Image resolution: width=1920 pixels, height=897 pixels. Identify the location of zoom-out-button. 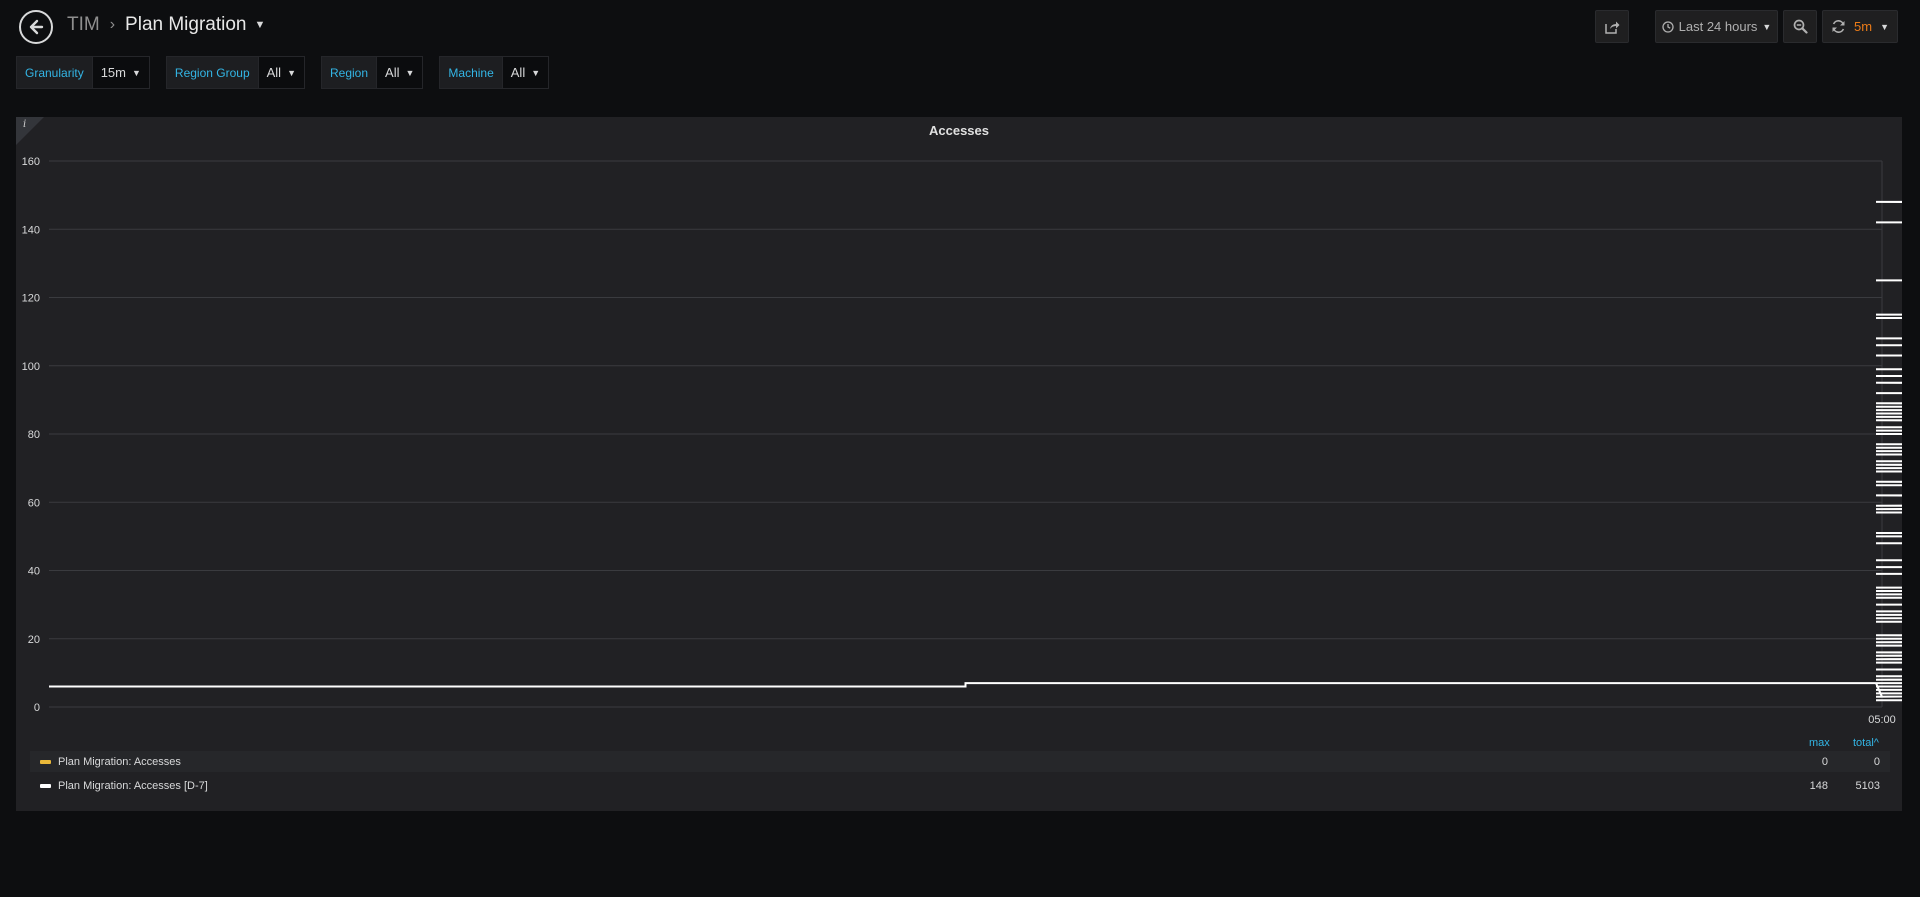
(1800, 26).